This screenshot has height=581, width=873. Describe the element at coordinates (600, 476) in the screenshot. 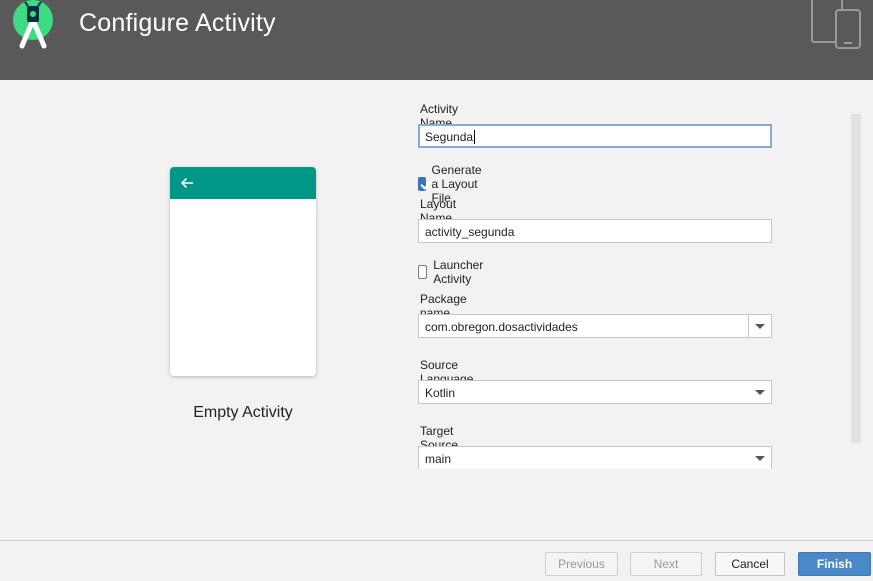

I see `scroll-clip` at that location.